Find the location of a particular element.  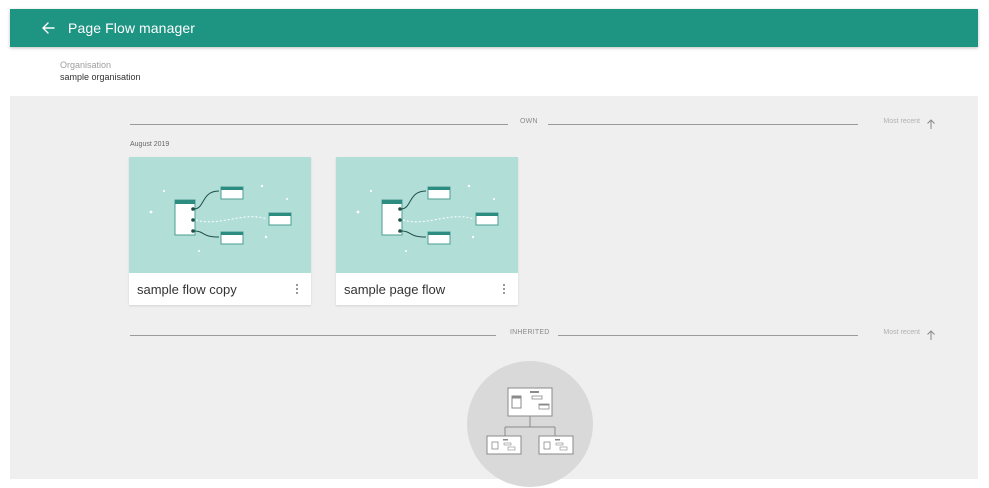

back-button is located at coordinates (48, 28).